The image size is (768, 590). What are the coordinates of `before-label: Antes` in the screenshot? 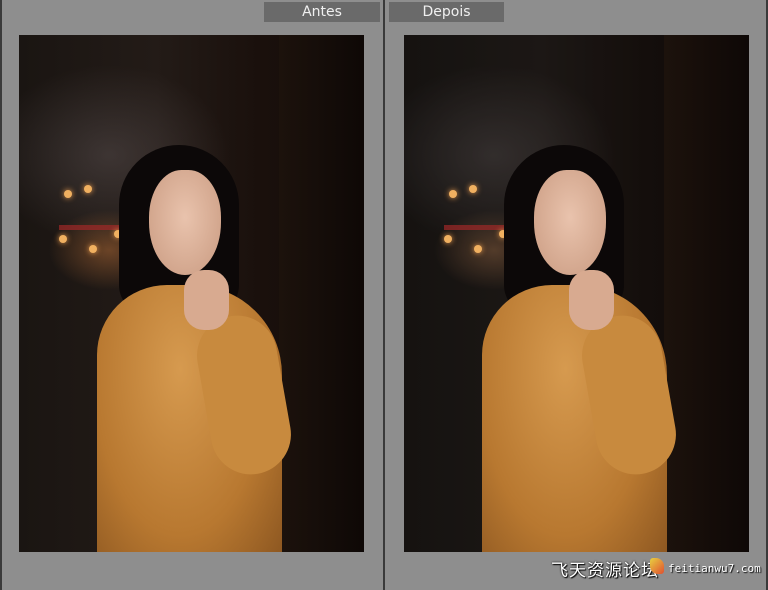 It's located at (322, 12).